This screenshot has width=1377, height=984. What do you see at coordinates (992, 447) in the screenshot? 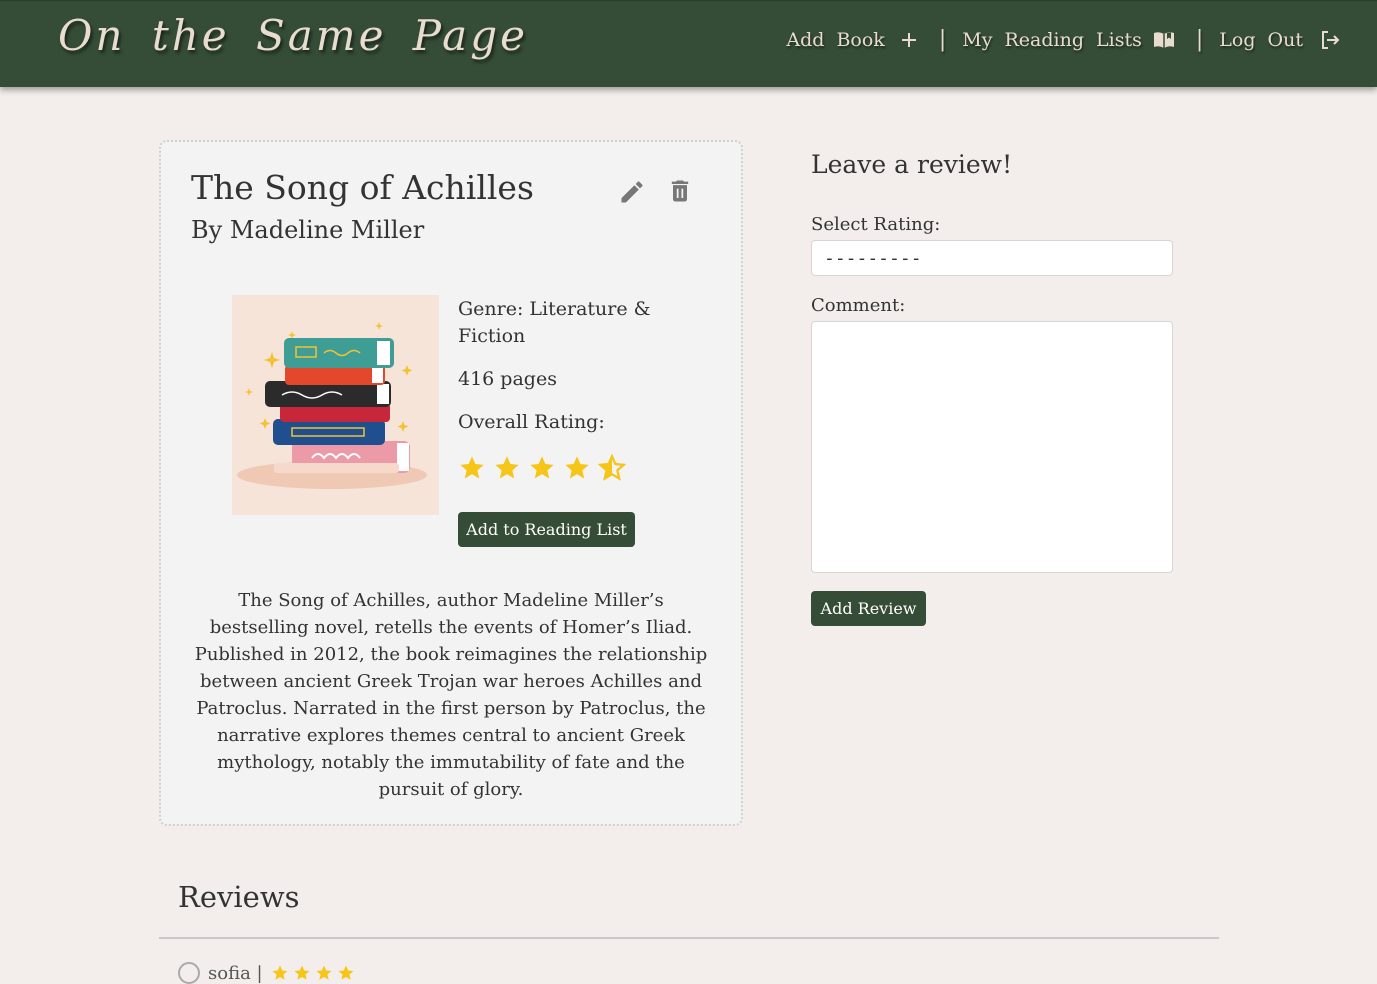
I see `comment-textarea` at bounding box center [992, 447].